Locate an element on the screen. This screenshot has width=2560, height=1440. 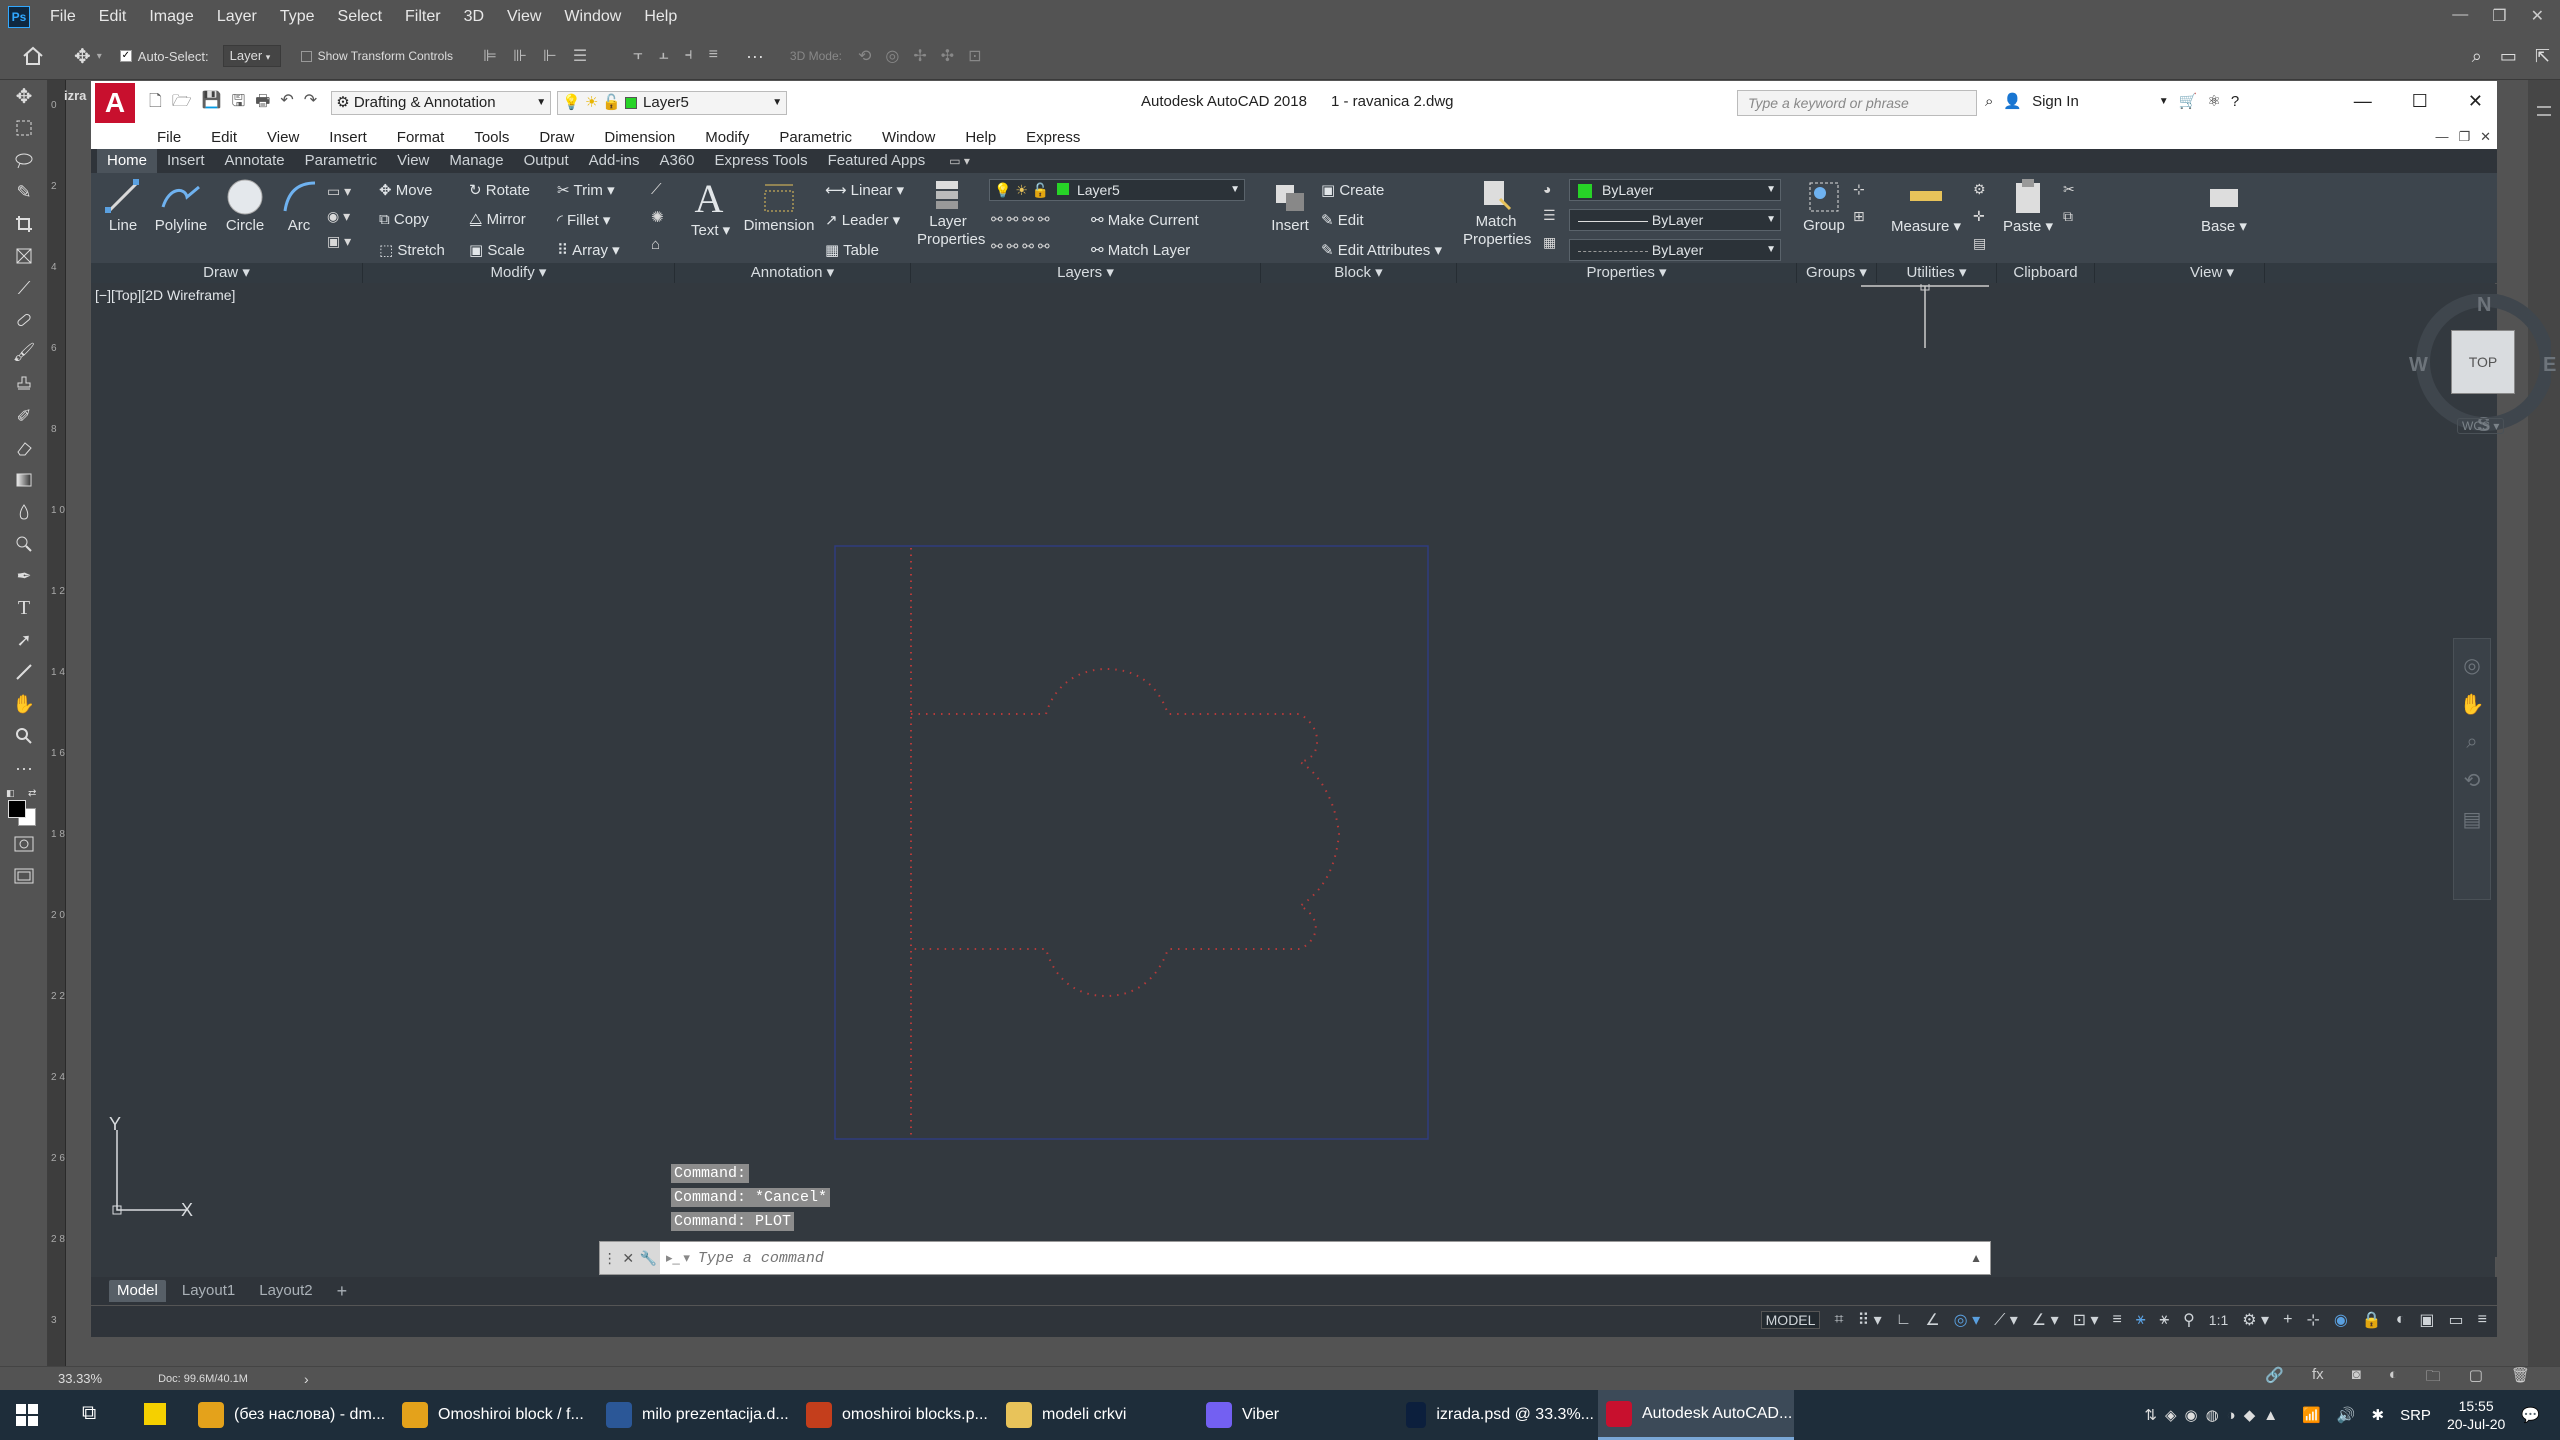
command-history-toggle-icon: ▲ is located at coordinates (1976, 1258).